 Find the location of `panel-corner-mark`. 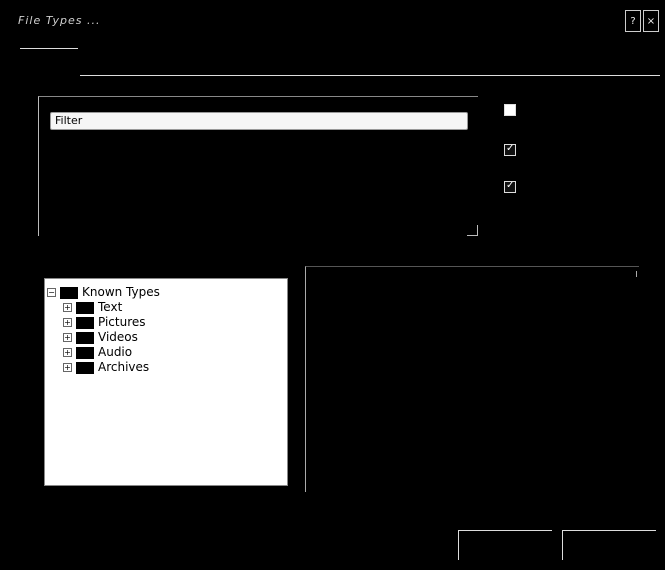

panel-corner-mark is located at coordinates (636, 274).